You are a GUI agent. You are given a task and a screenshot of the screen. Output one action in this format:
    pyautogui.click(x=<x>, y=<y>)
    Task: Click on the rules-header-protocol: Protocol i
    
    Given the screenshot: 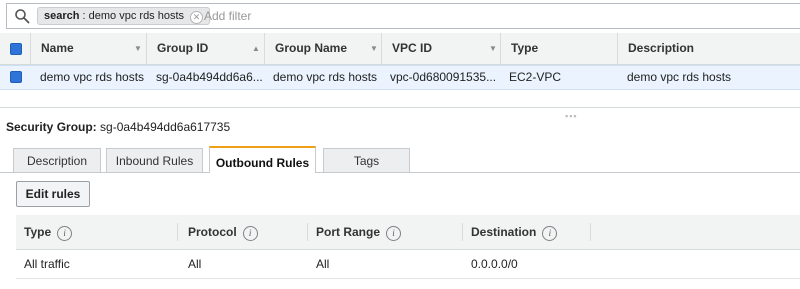 What is the action you would take?
    pyautogui.click(x=223, y=232)
    